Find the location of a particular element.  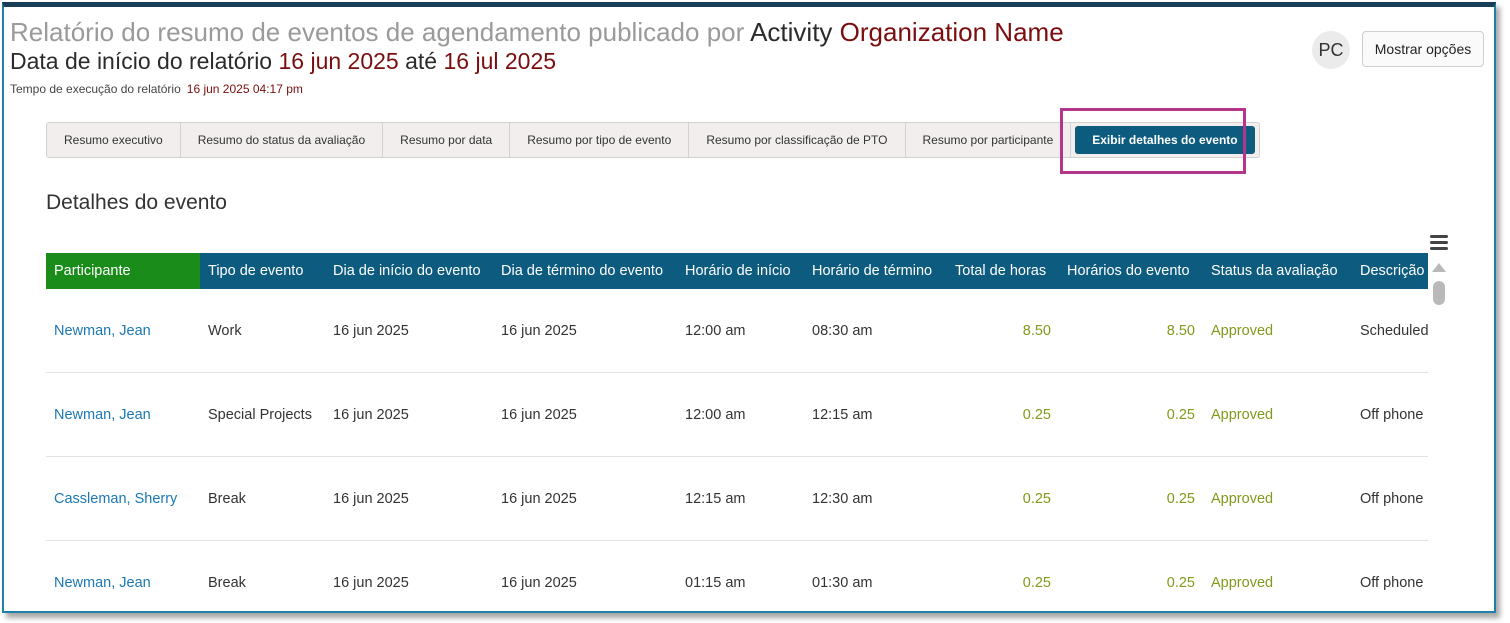

date-start: 16 jun 2025 is located at coordinates (338, 61).